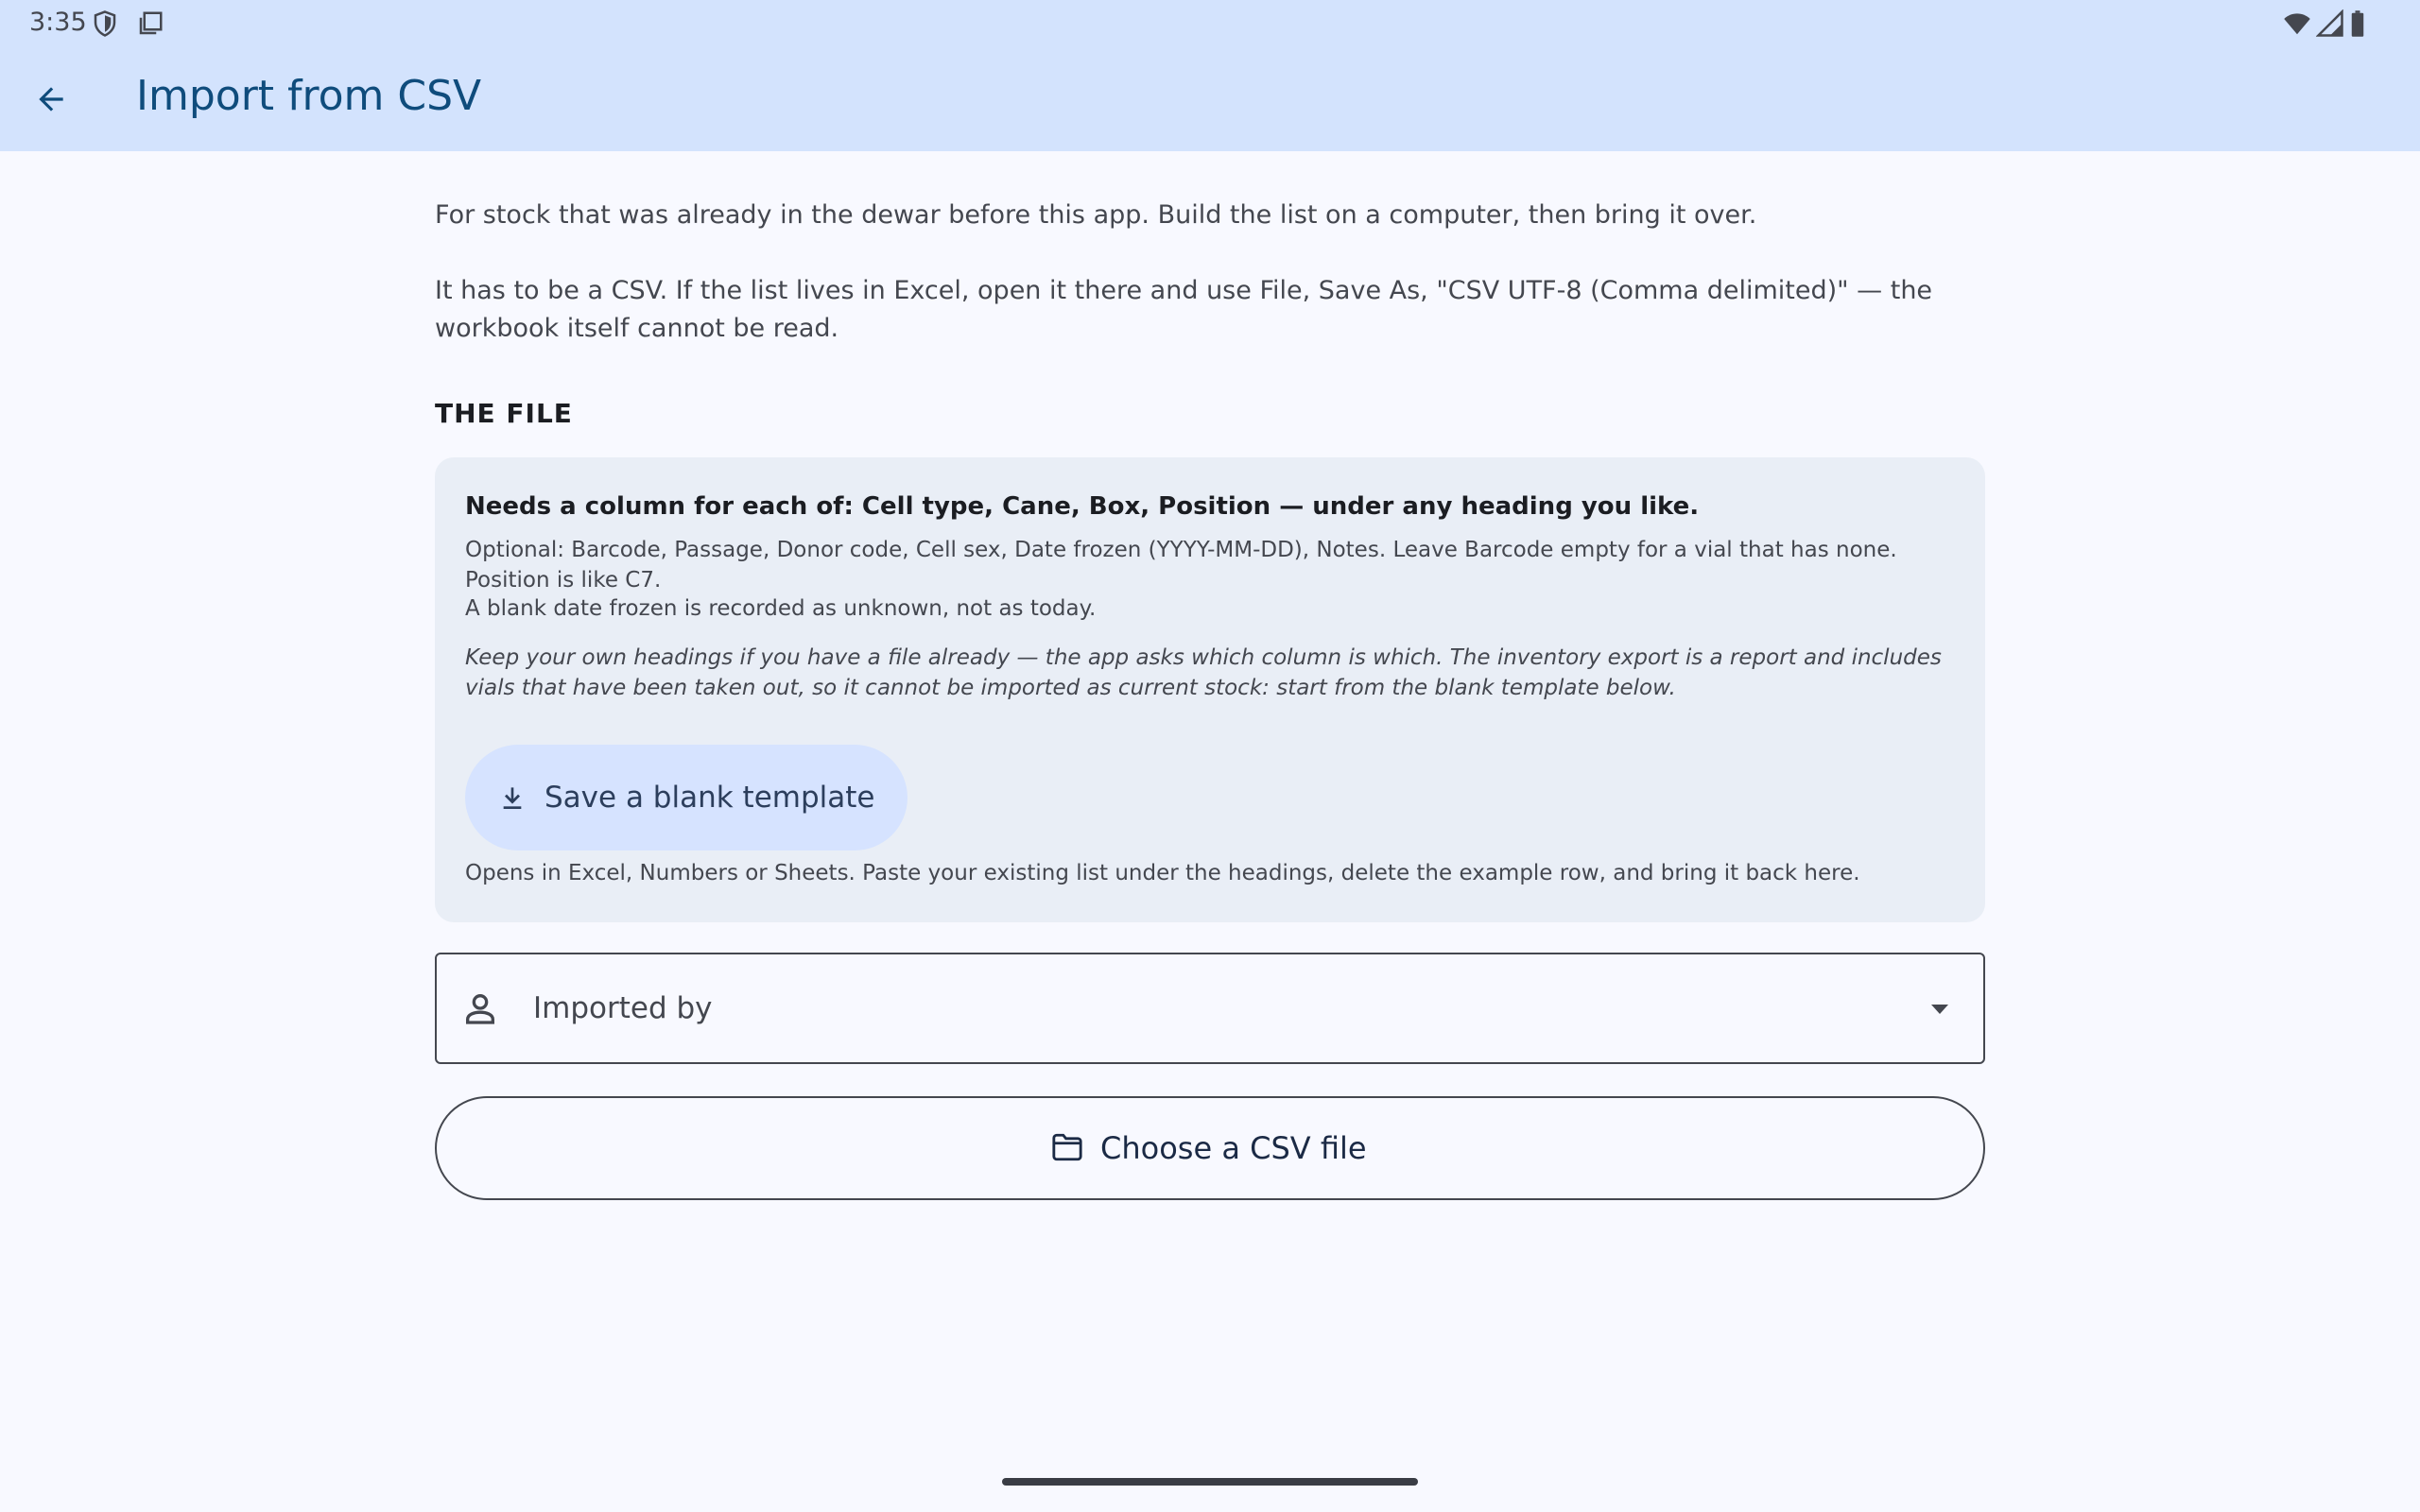 The width and height of the screenshot is (2420, 1512). Describe the element at coordinates (1210, 1008) in the screenshot. I see `imported-by-dropdown: Imported by` at that location.